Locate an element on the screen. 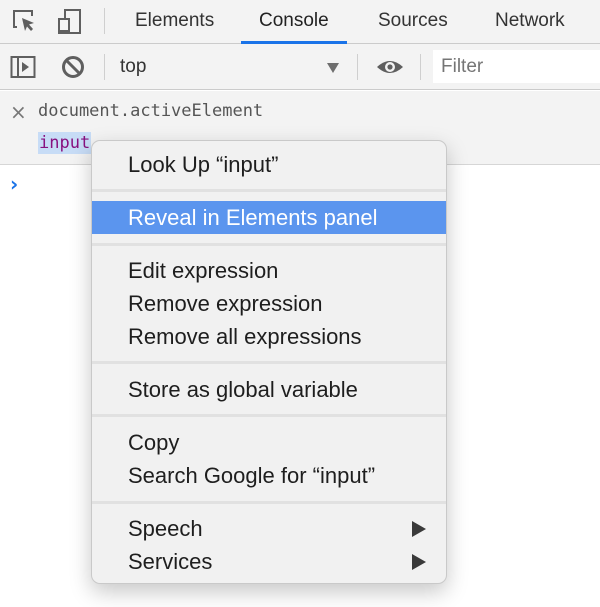  inspect-element-icon is located at coordinates (24, 21).